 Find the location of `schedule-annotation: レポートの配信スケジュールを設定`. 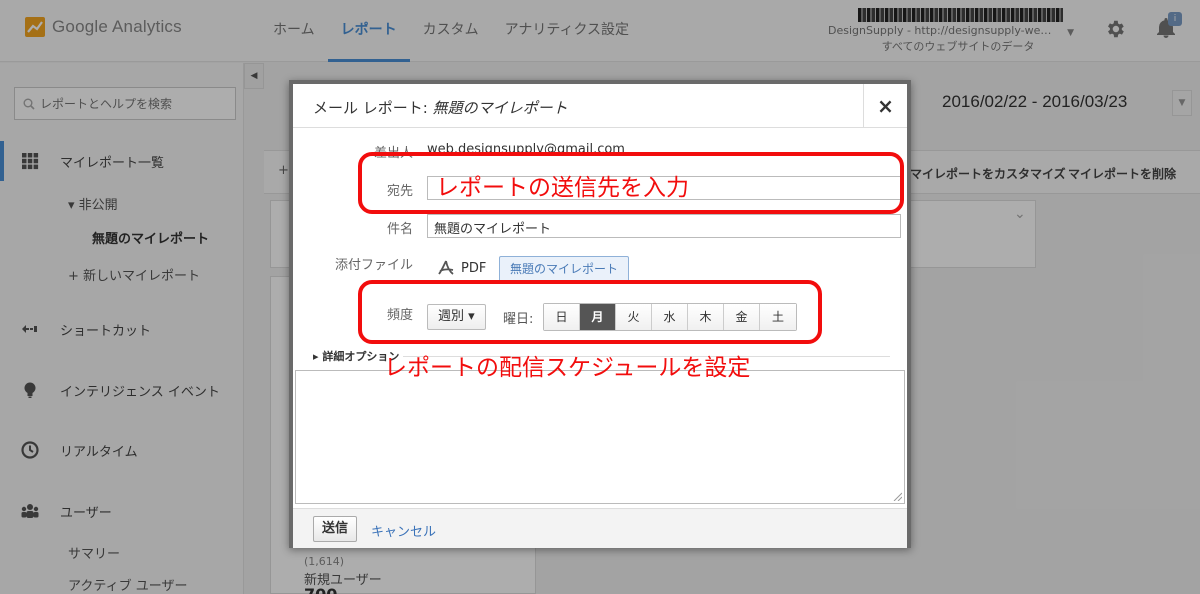

schedule-annotation: レポートの配信スケジュールを設定 is located at coordinates (567, 368).